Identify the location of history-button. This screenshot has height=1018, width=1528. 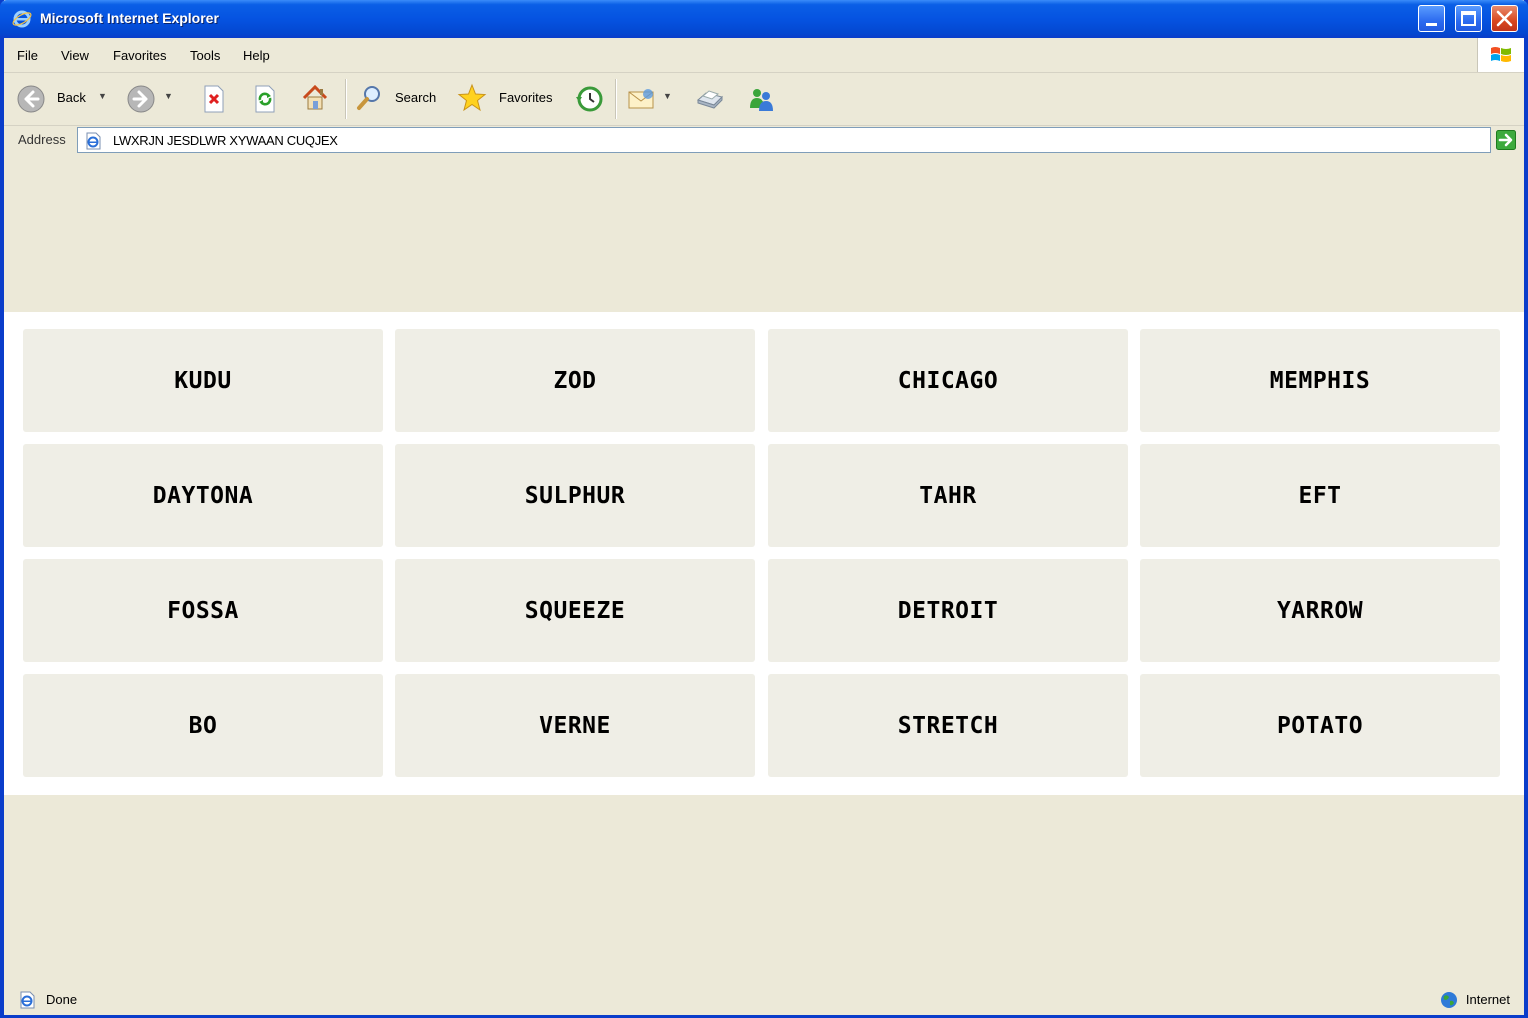
(590, 99).